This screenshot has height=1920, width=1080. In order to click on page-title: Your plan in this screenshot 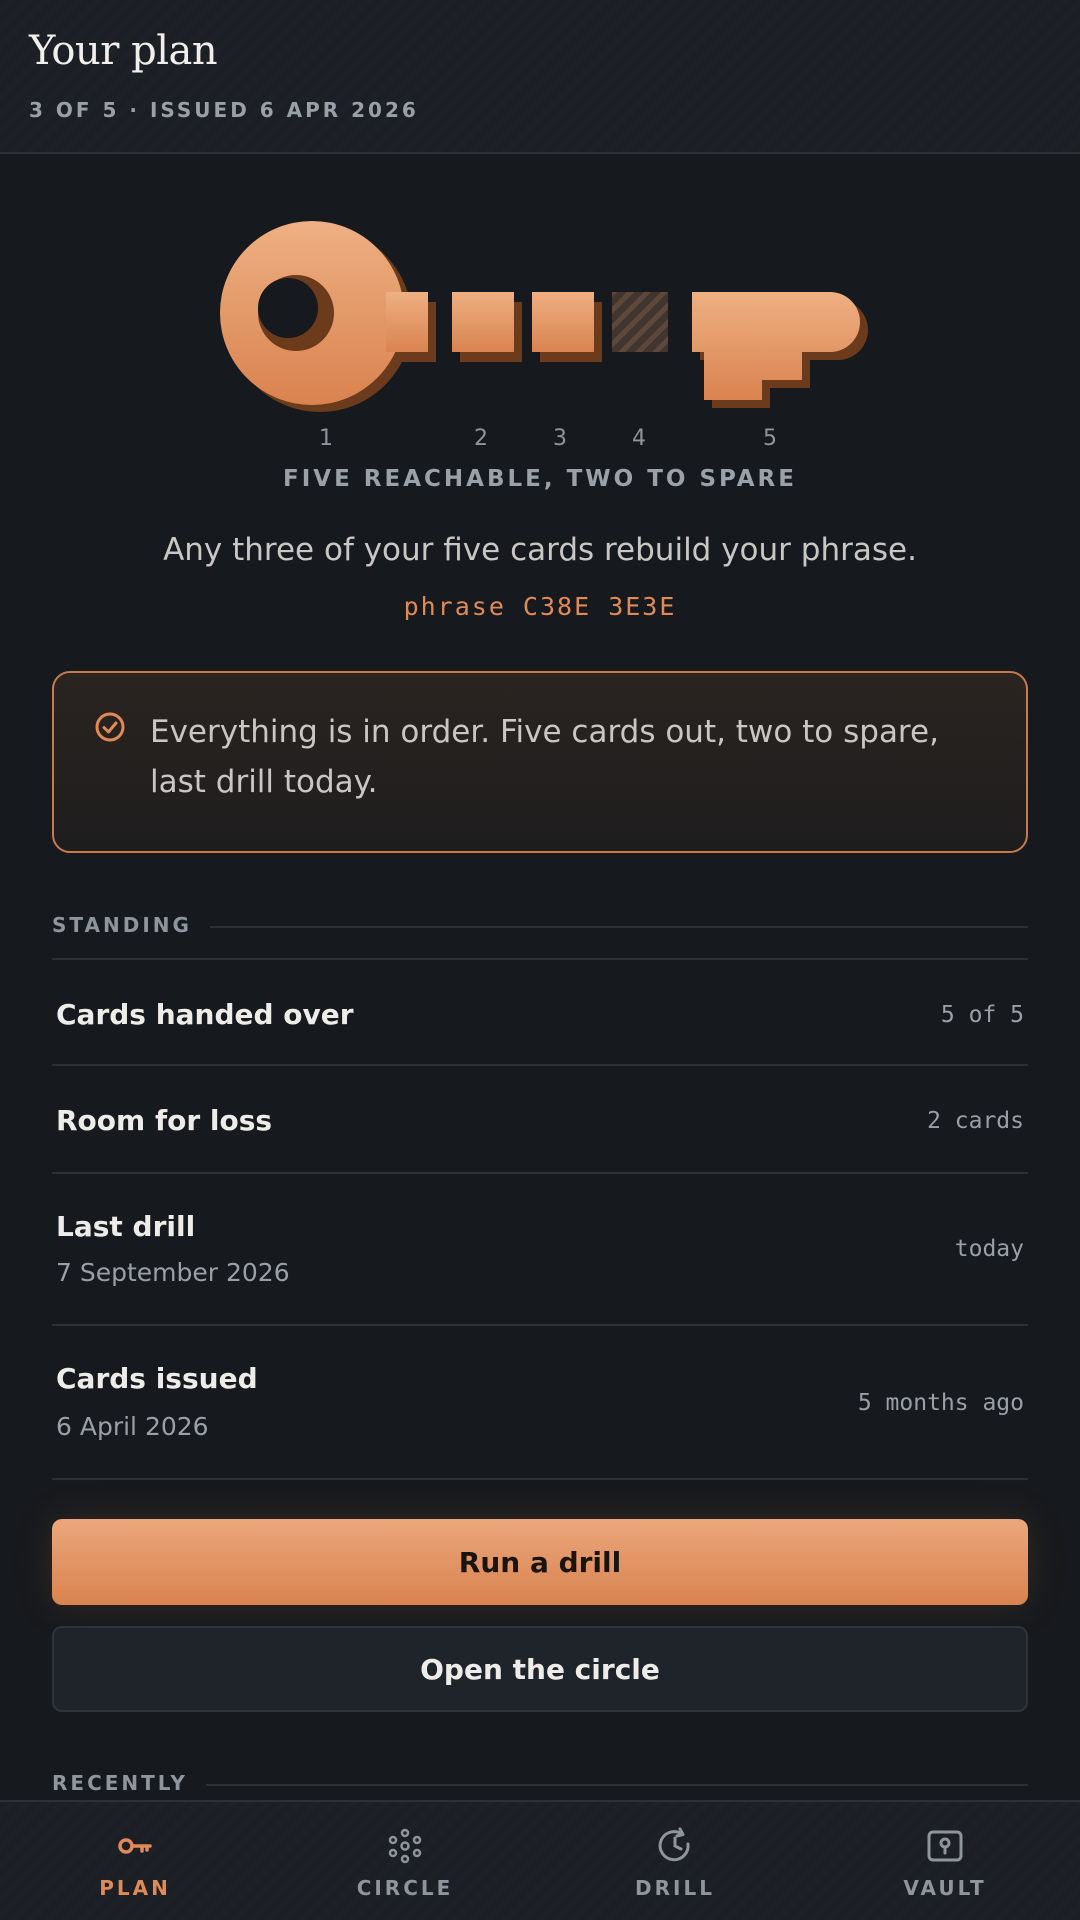, I will do `click(123, 51)`.